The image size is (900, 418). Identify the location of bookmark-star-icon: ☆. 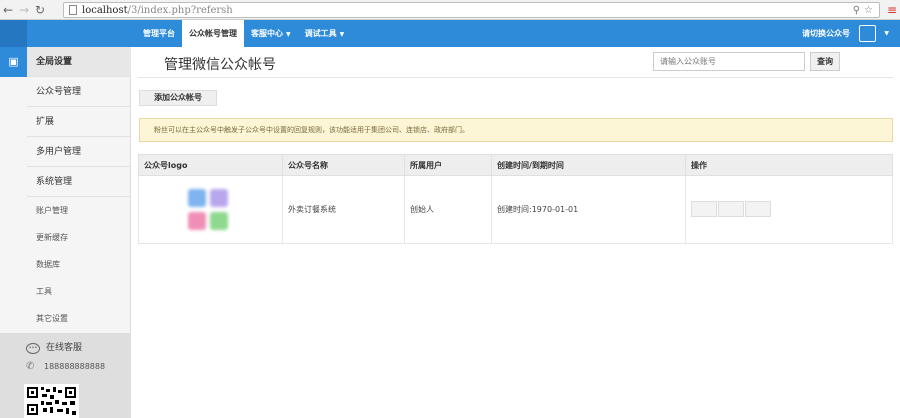
(868, 10).